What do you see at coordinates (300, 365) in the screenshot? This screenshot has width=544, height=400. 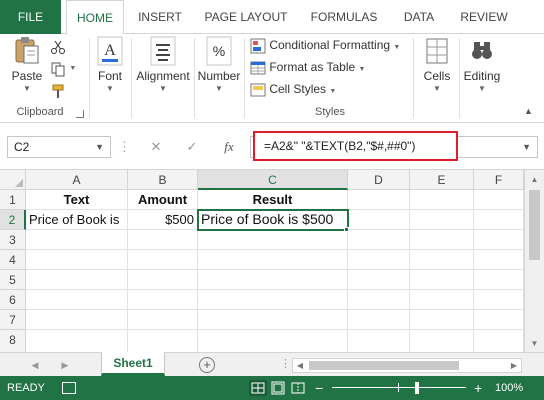 I see `scroll-left-icon: ◀` at bounding box center [300, 365].